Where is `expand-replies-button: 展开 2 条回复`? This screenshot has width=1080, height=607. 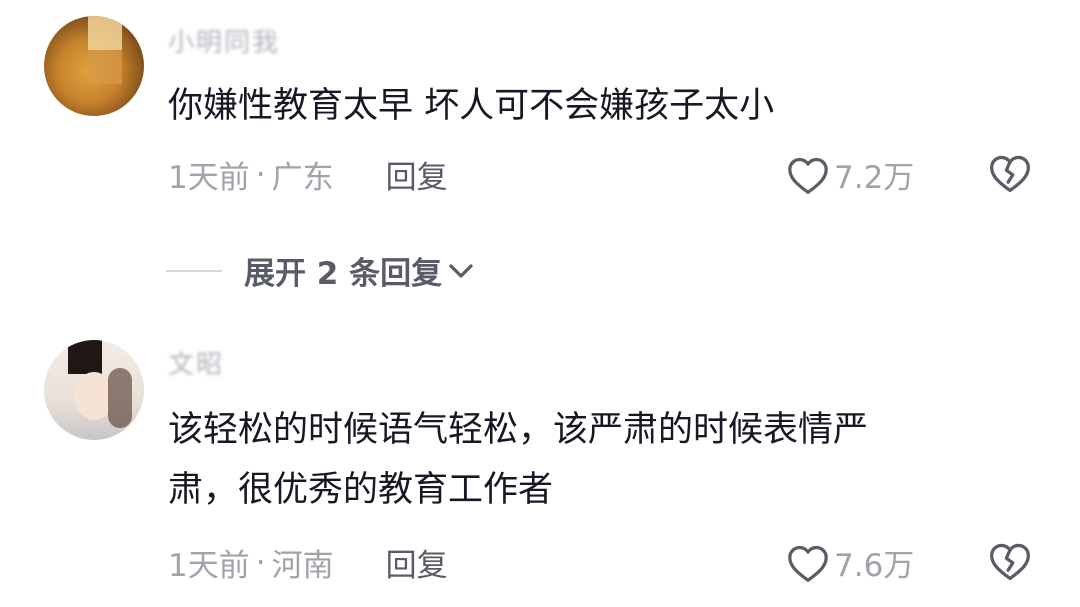 expand-replies-button: 展开 2 条回复 is located at coordinates (321, 270).